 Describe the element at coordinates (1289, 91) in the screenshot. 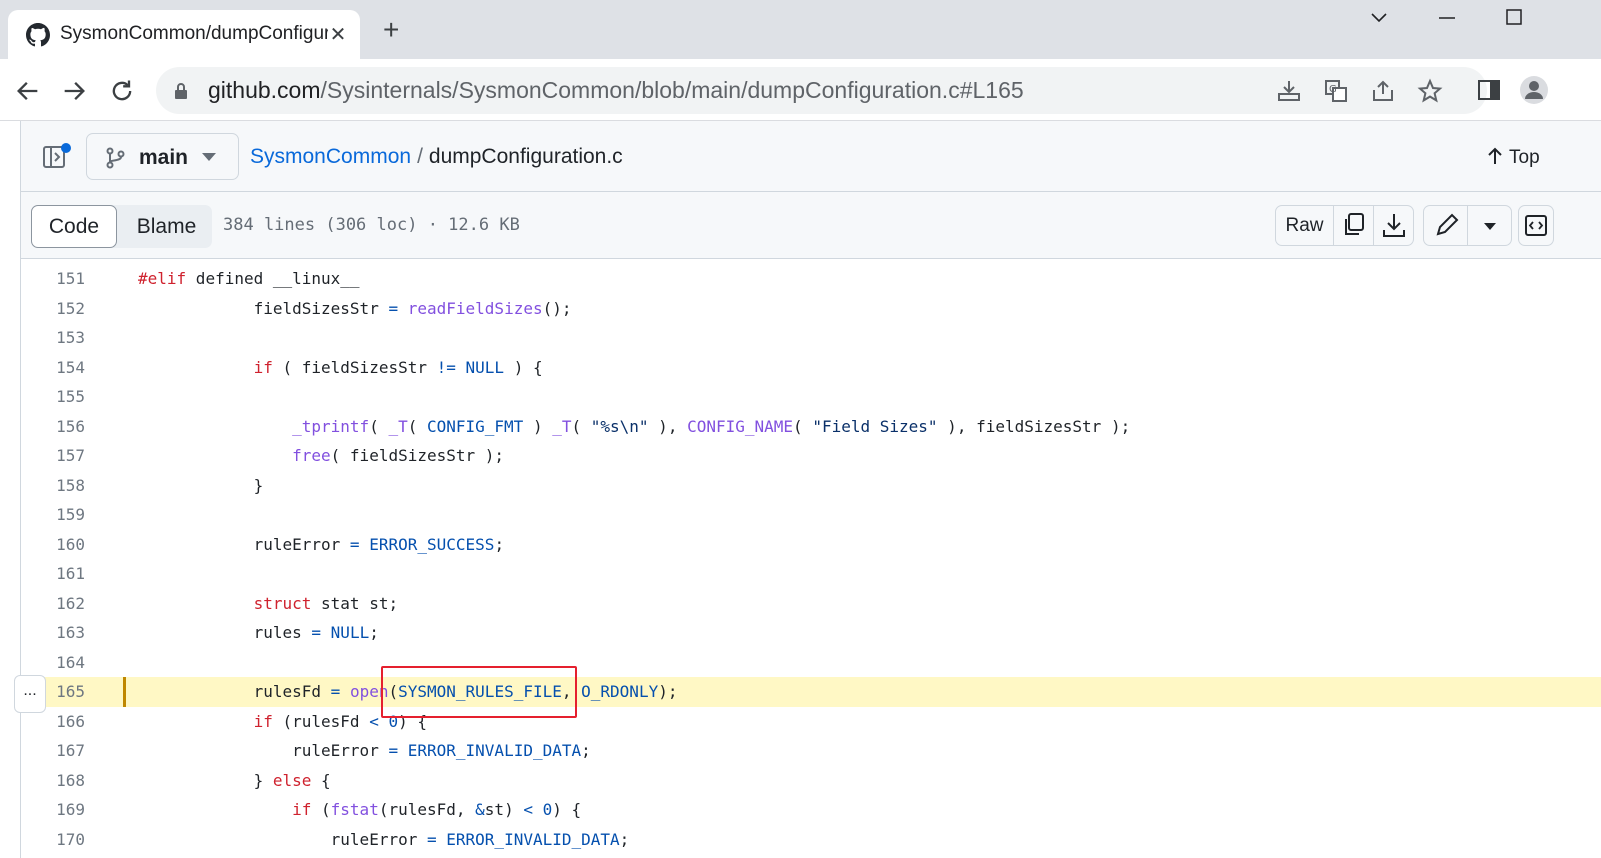

I see `install-app-icon` at that location.